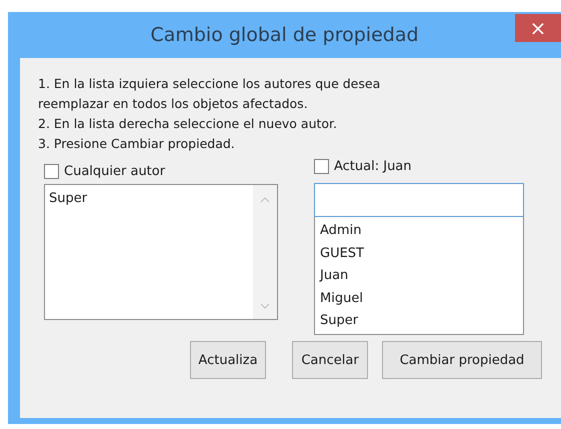  What do you see at coordinates (265, 200) in the screenshot?
I see `scroll-up-icon` at bounding box center [265, 200].